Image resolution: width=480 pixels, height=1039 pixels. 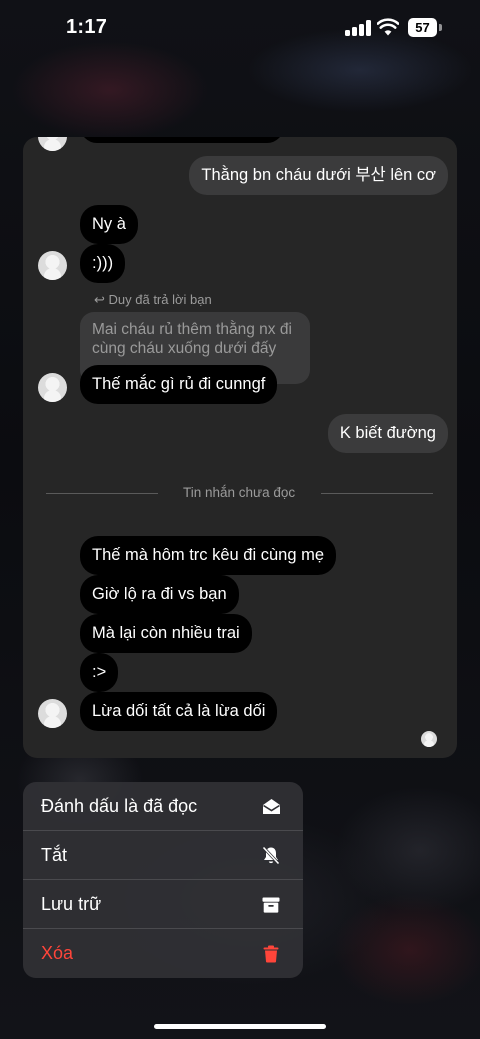 What do you see at coordinates (239, 492) in the screenshot?
I see `unread-divider-label: Tin nhắn chưa đọc` at bounding box center [239, 492].